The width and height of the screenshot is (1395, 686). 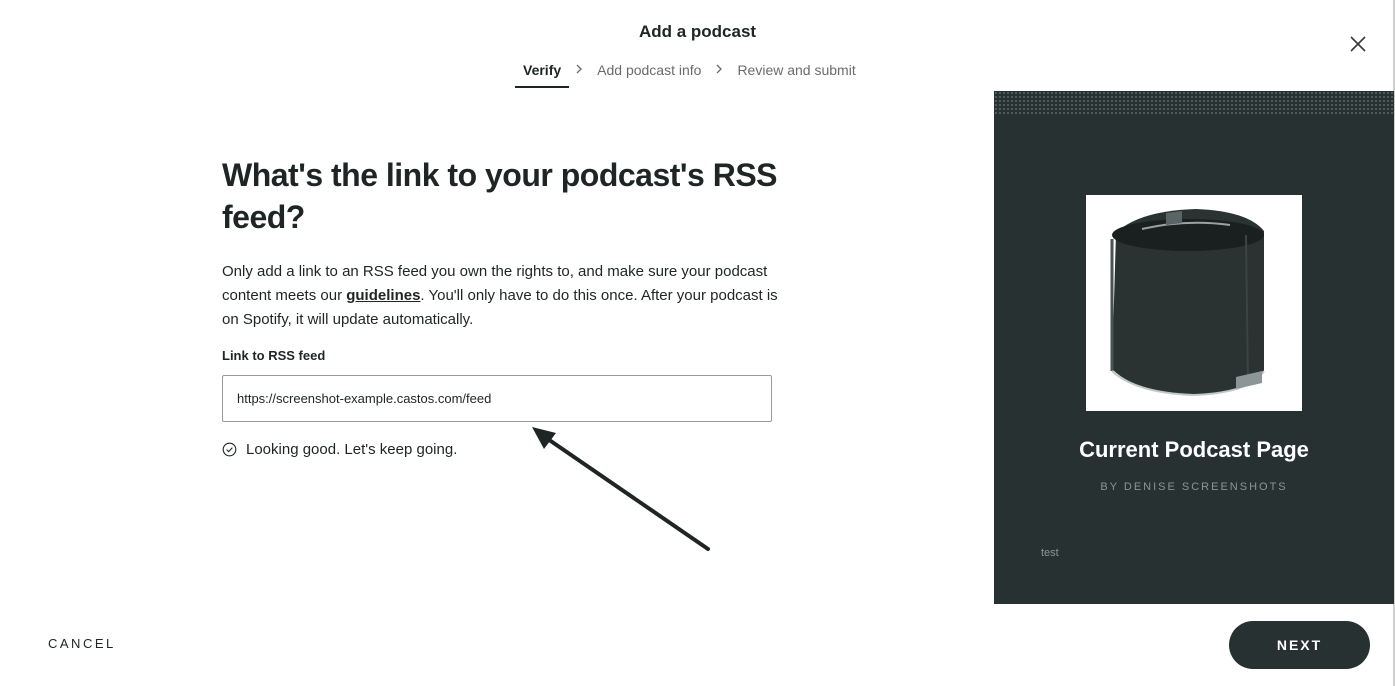 I want to click on check-circle-icon, so click(x=229, y=449).